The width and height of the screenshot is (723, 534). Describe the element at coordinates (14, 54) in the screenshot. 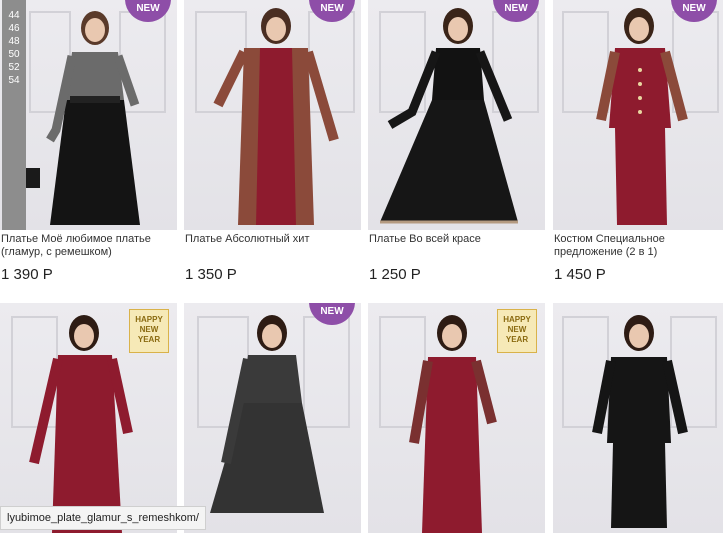

I see `size-option: 50` at that location.